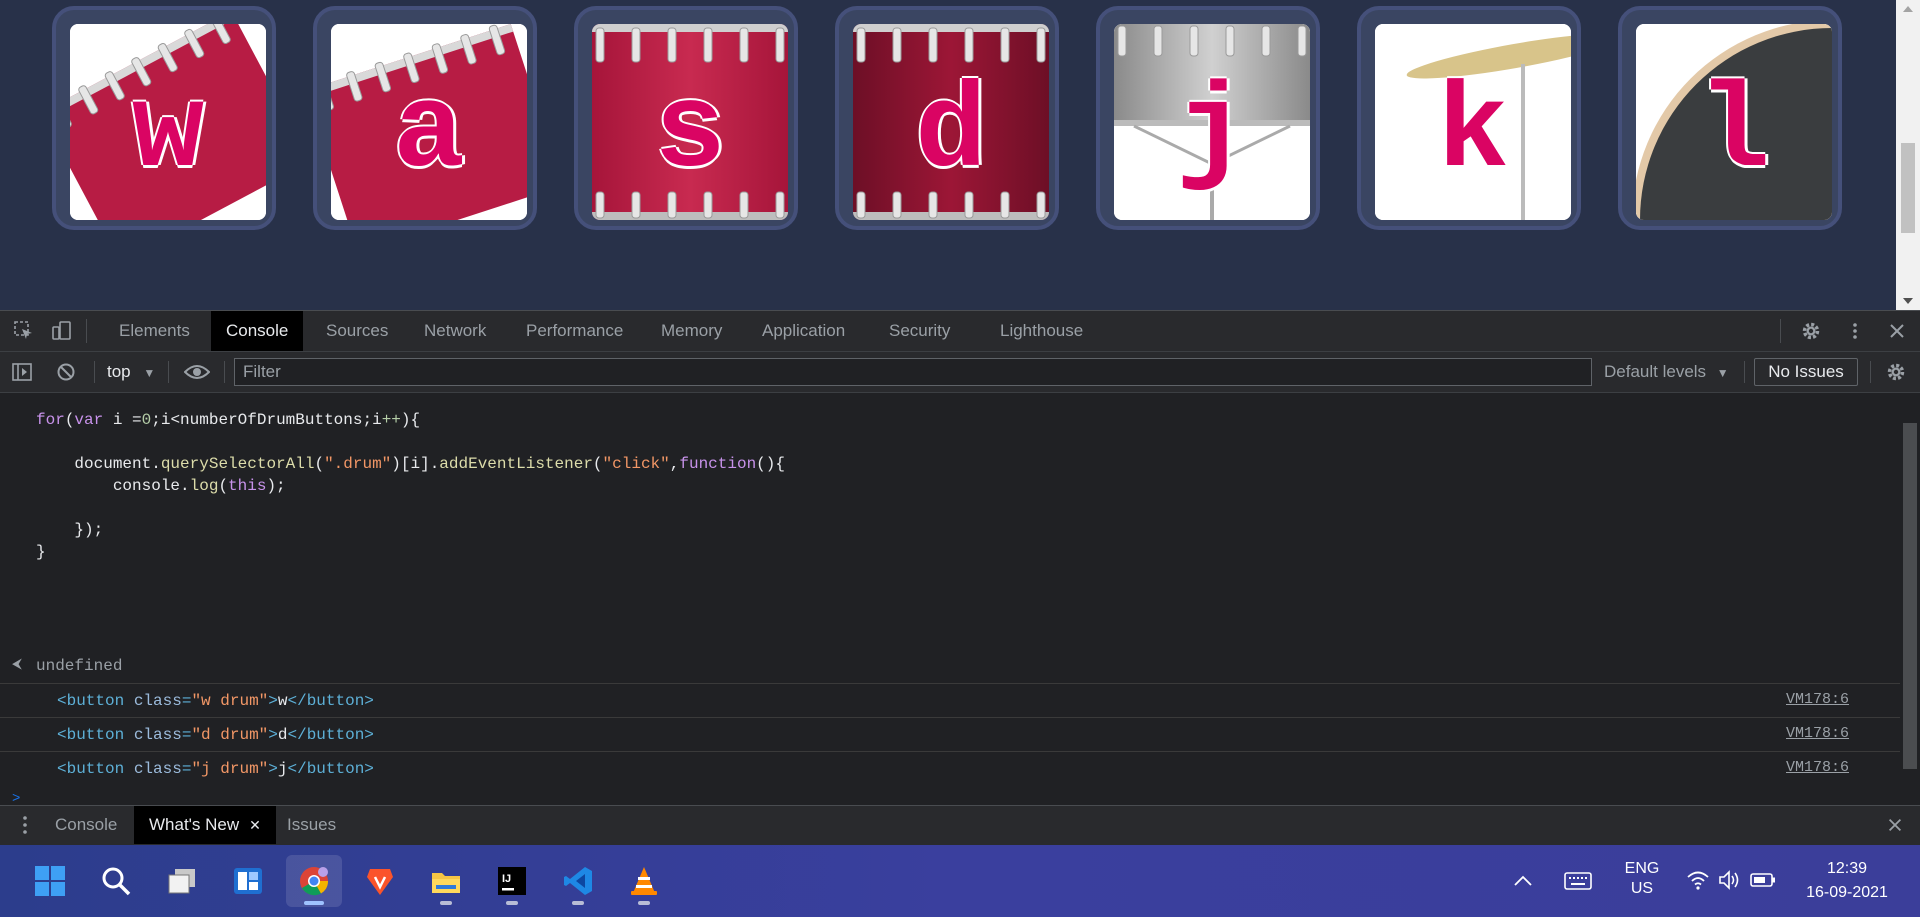  I want to click on drum-image: w, so click(168, 122).